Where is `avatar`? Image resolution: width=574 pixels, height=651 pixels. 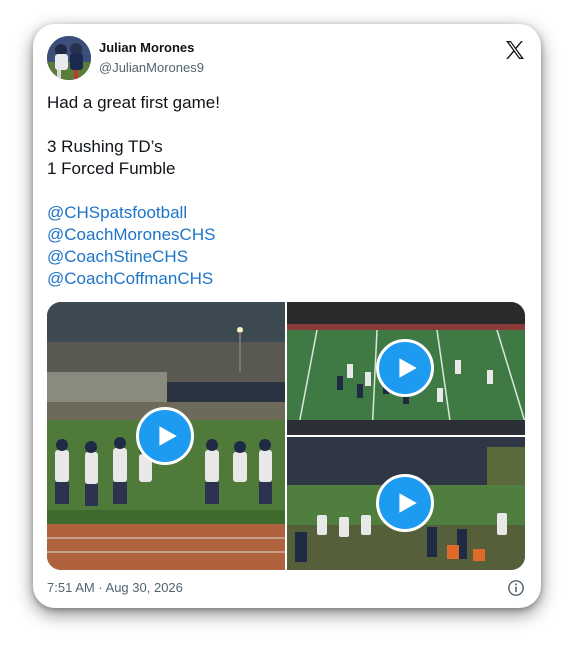
avatar is located at coordinates (69, 58).